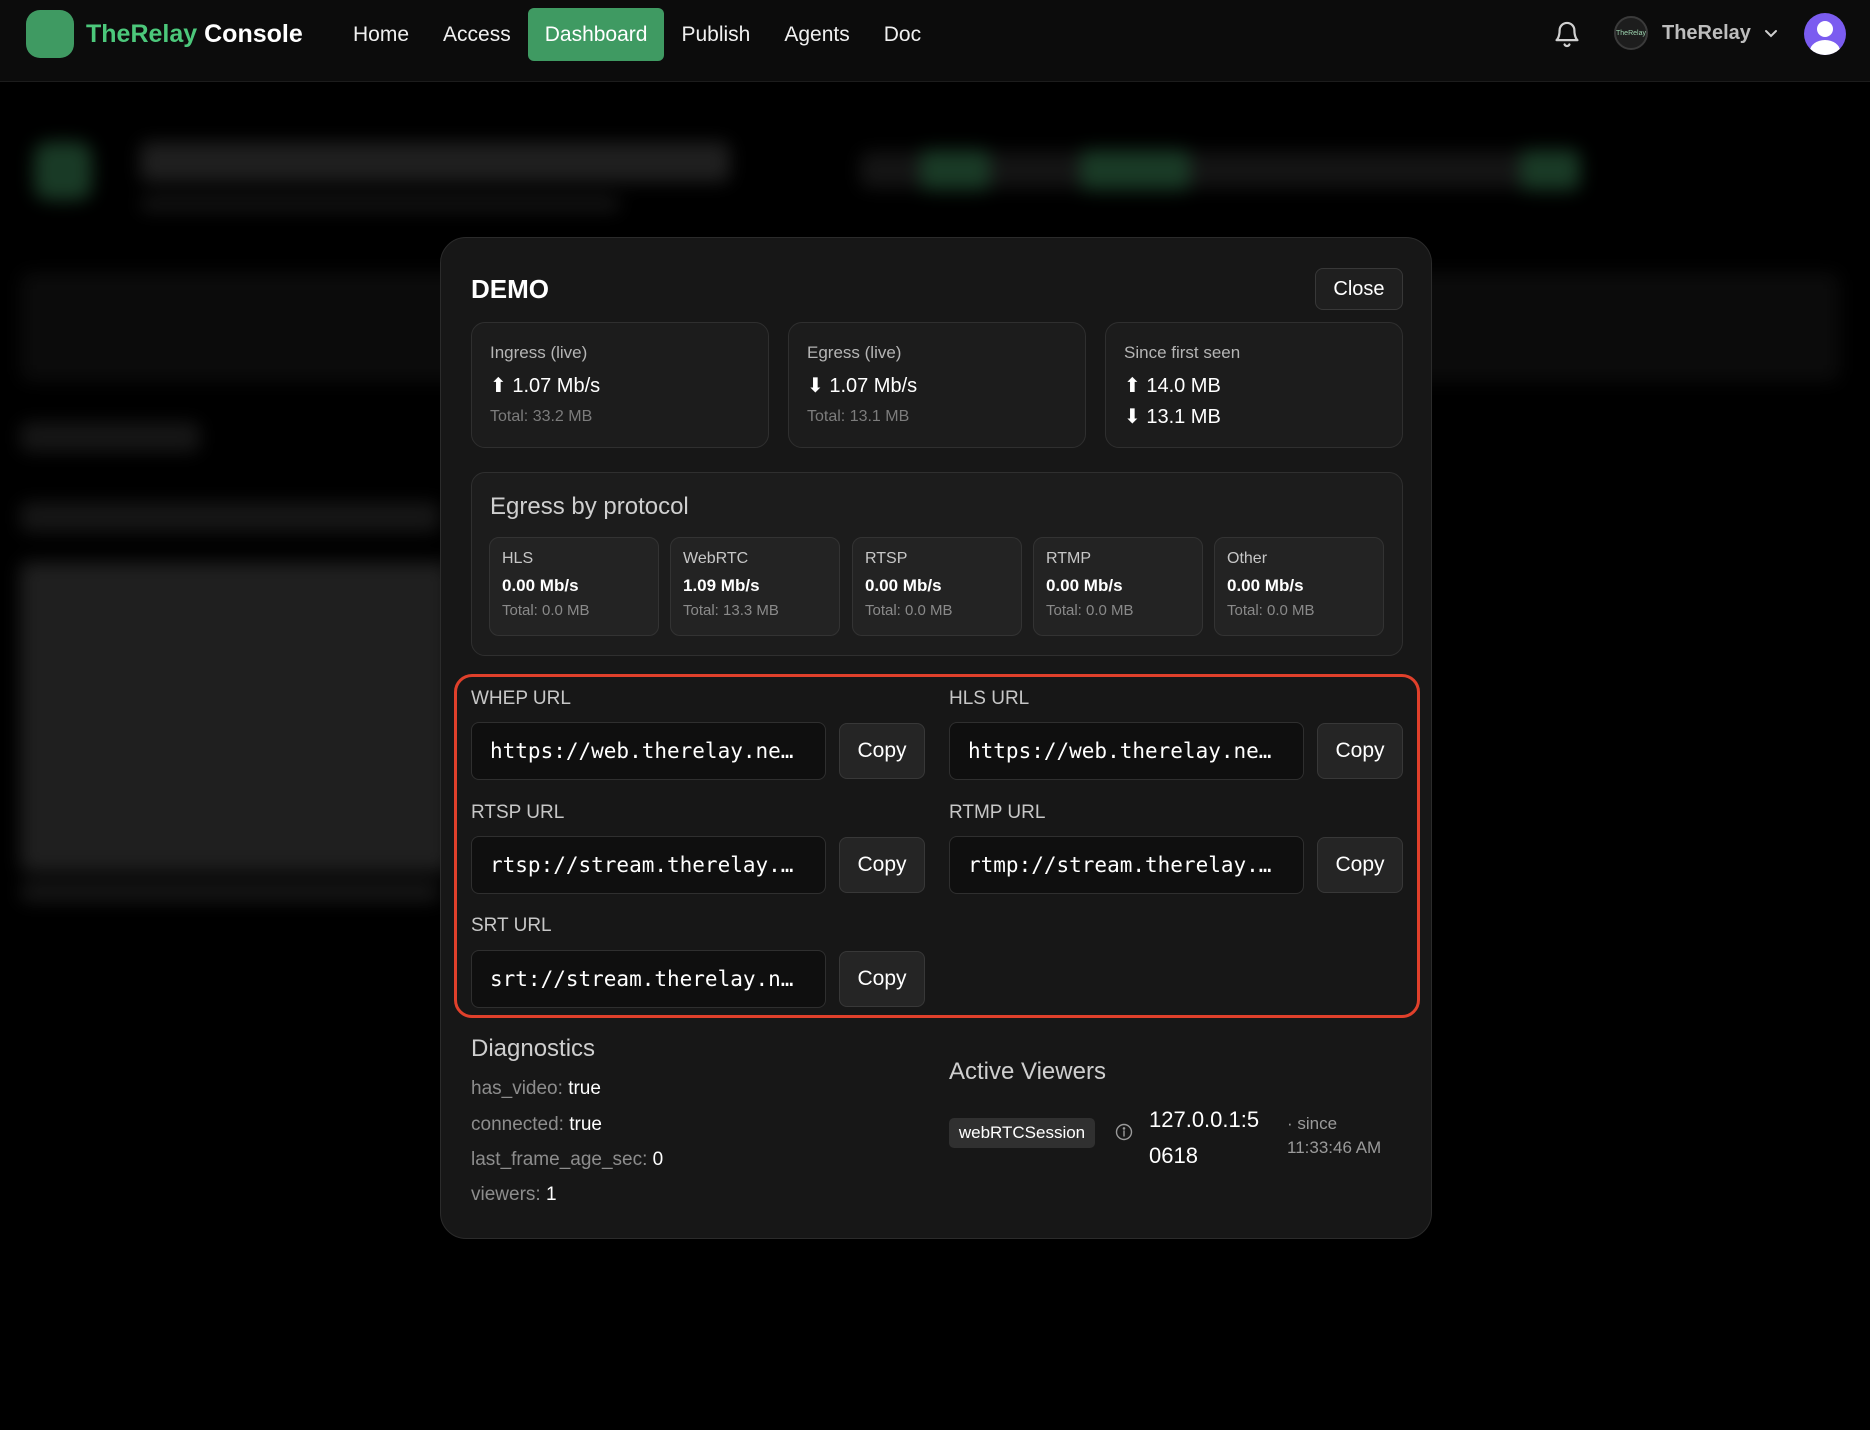 This screenshot has width=1870, height=1430. What do you see at coordinates (1124, 1132) in the screenshot?
I see `info-icon` at bounding box center [1124, 1132].